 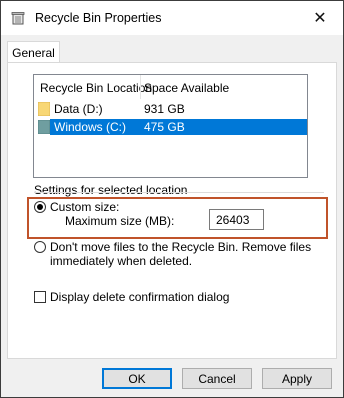 What do you see at coordinates (172, 49) in the screenshot?
I see `tab-bar: General` at bounding box center [172, 49].